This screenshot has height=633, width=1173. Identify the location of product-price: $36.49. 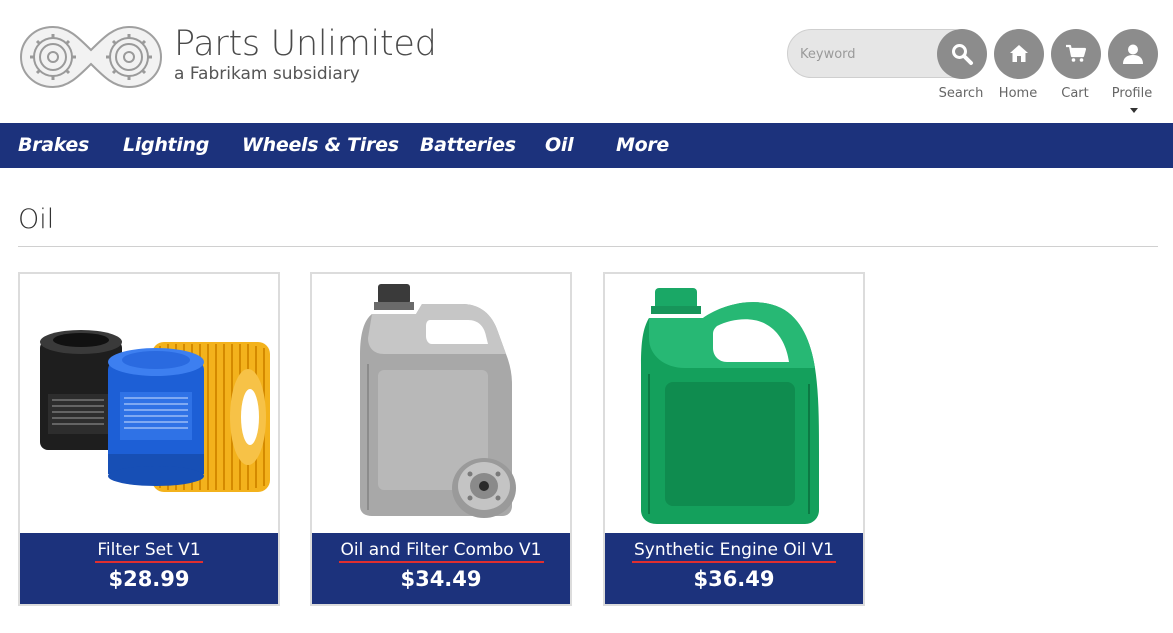
(734, 579).